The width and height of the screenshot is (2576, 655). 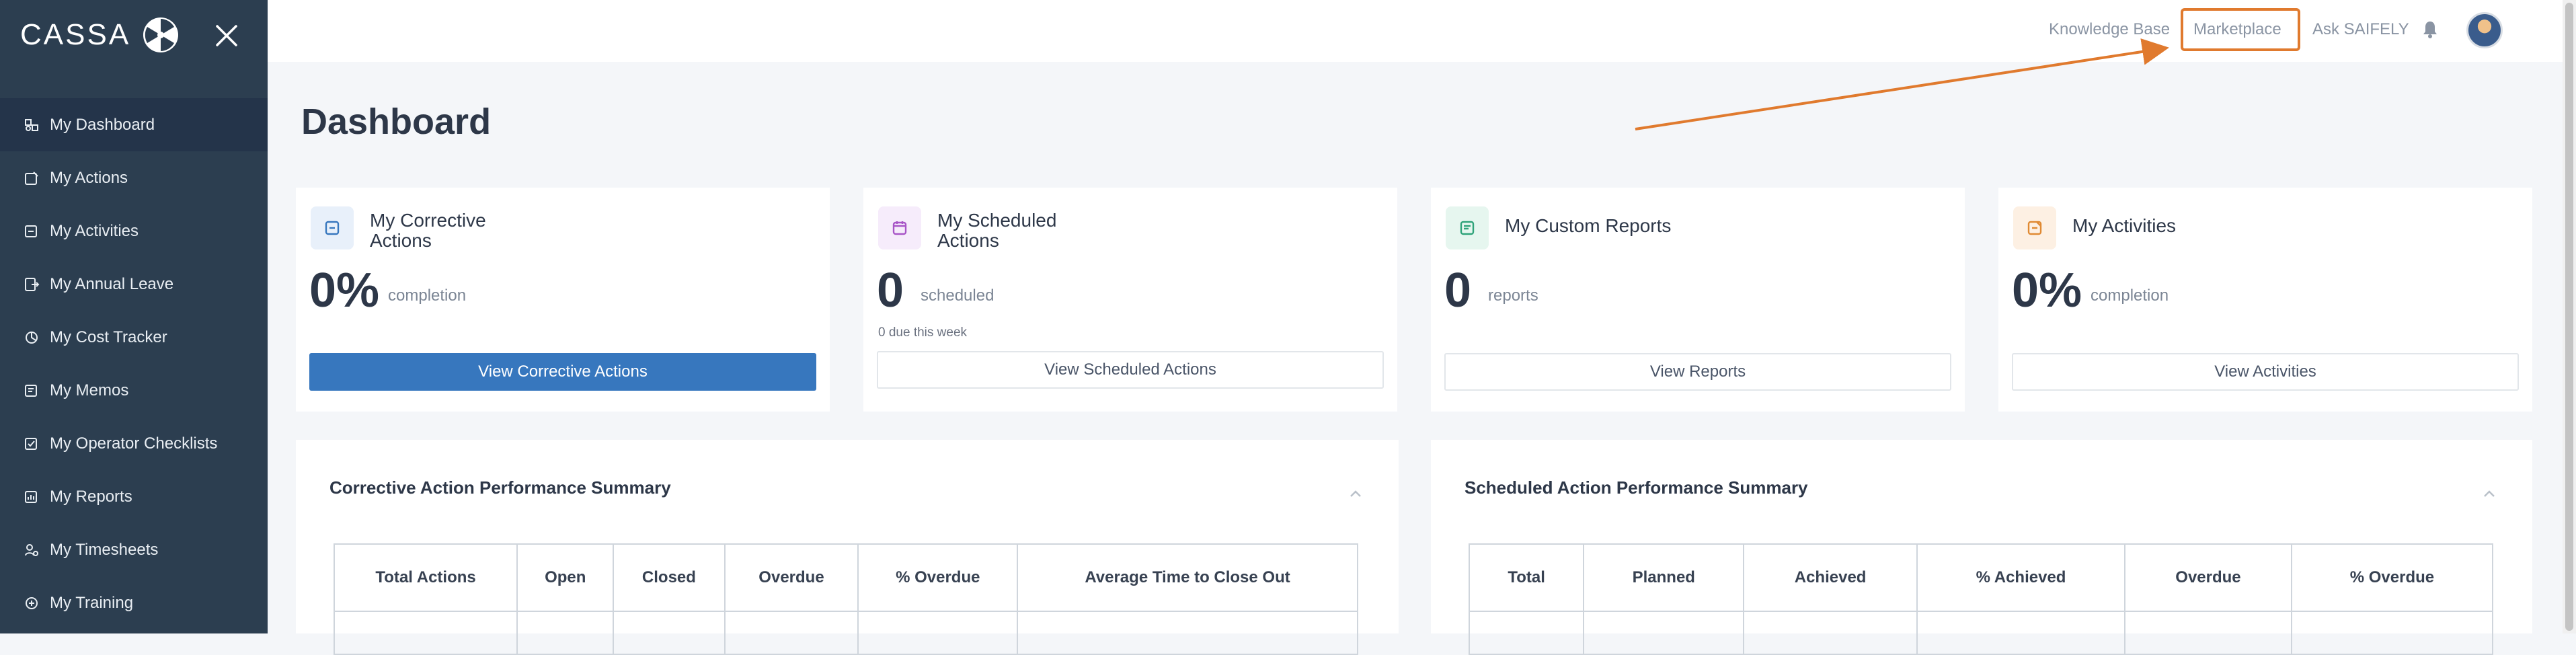 I want to click on column-header: Average Time to Close Out, so click(x=1188, y=577).